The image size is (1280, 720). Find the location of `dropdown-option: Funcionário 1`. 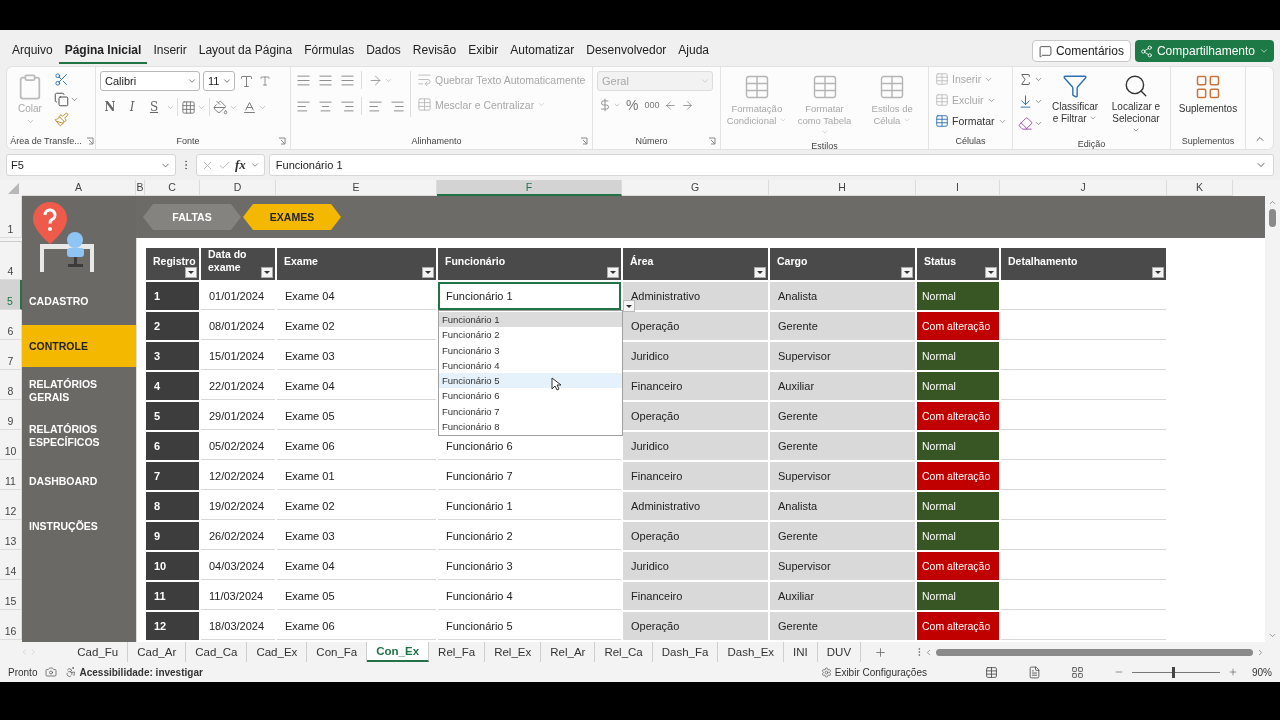

dropdown-option: Funcionário 1 is located at coordinates (530, 320).